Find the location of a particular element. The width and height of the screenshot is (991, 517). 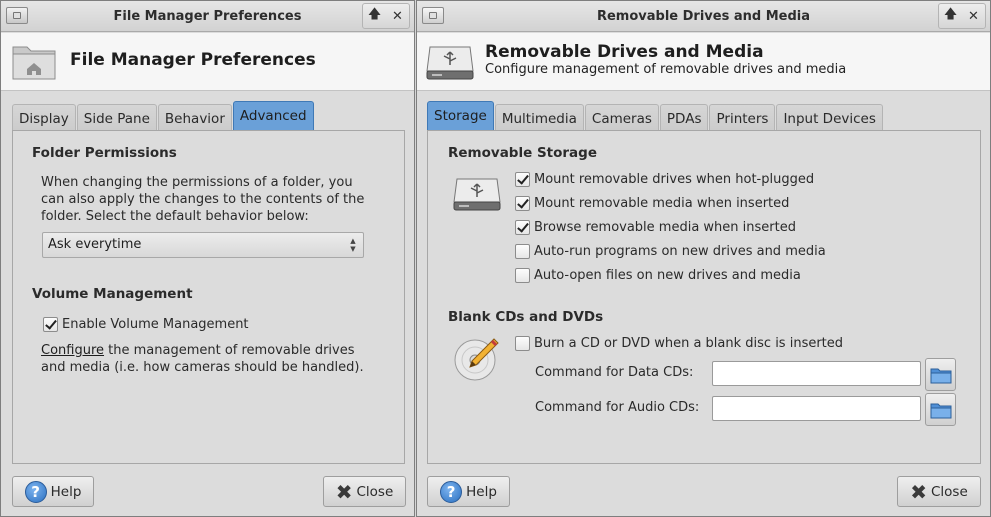

mount-drives-hotplug-checkbox: Mount removable drives when hot-plugged is located at coordinates (664, 179).